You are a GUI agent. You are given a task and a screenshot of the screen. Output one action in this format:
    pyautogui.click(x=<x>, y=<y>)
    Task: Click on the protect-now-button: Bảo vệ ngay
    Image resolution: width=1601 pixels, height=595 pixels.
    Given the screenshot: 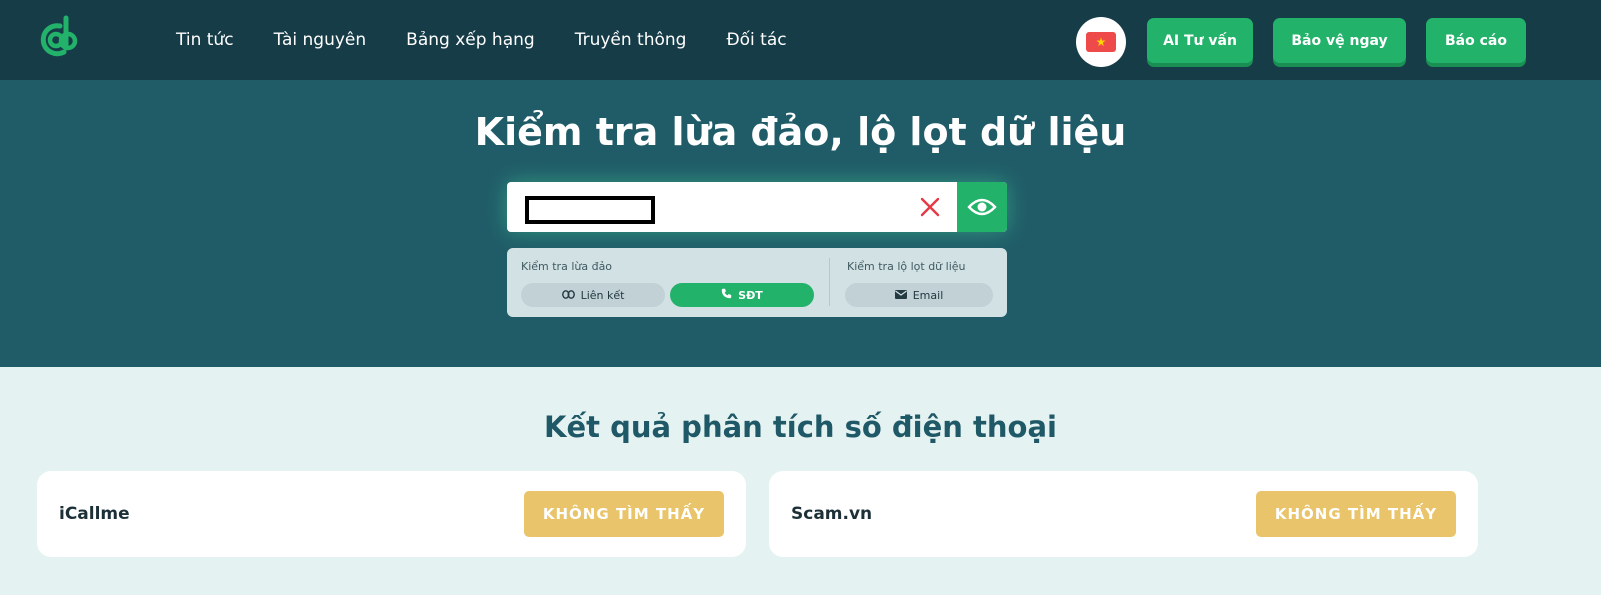 What is the action you would take?
    pyautogui.click(x=1339, y=40)
    